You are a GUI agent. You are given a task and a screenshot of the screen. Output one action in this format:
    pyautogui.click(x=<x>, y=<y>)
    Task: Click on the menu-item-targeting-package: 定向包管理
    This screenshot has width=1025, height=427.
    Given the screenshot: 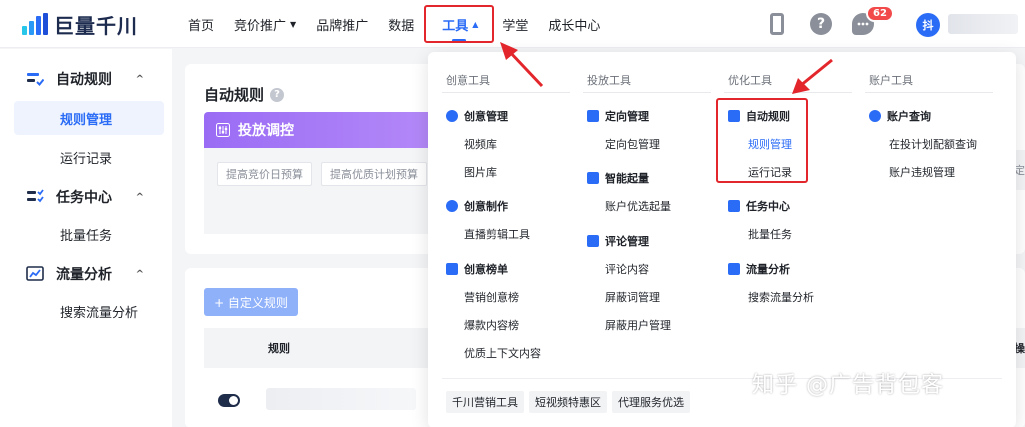 What is the action you would take?
    pyautogui.click(x=632, y=144)
    